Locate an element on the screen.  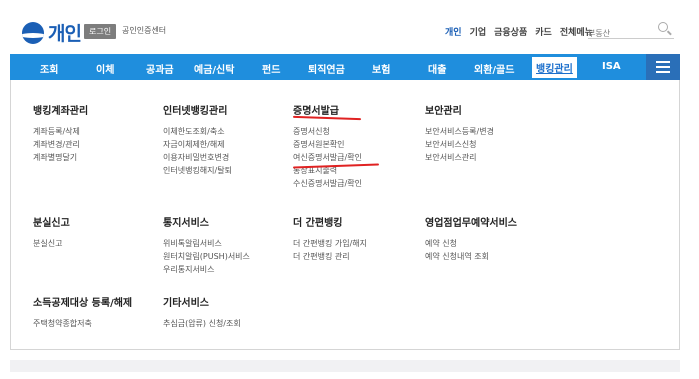
nav-pension: 퇴직연금 is located at coordinates (326, 68).